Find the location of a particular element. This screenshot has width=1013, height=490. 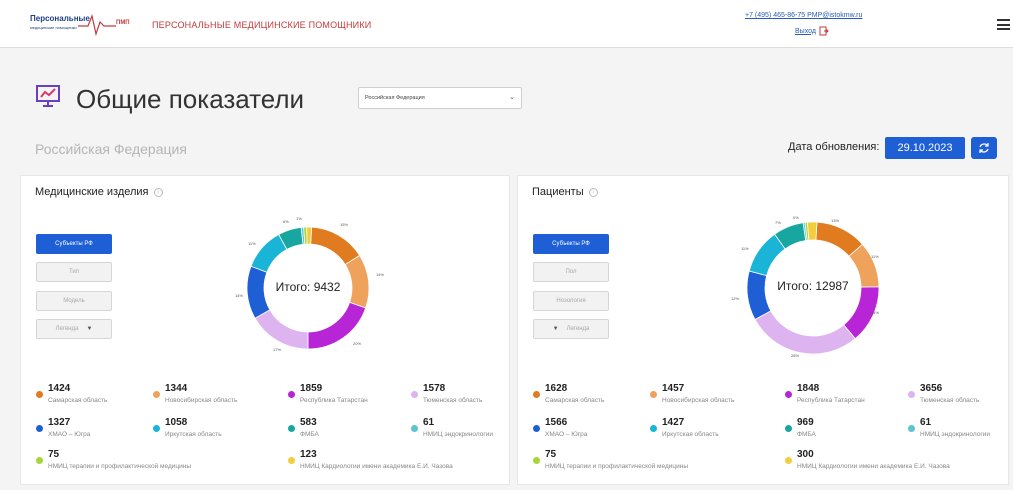

filter-type-button: Тип is located at coordinates (74, 272).